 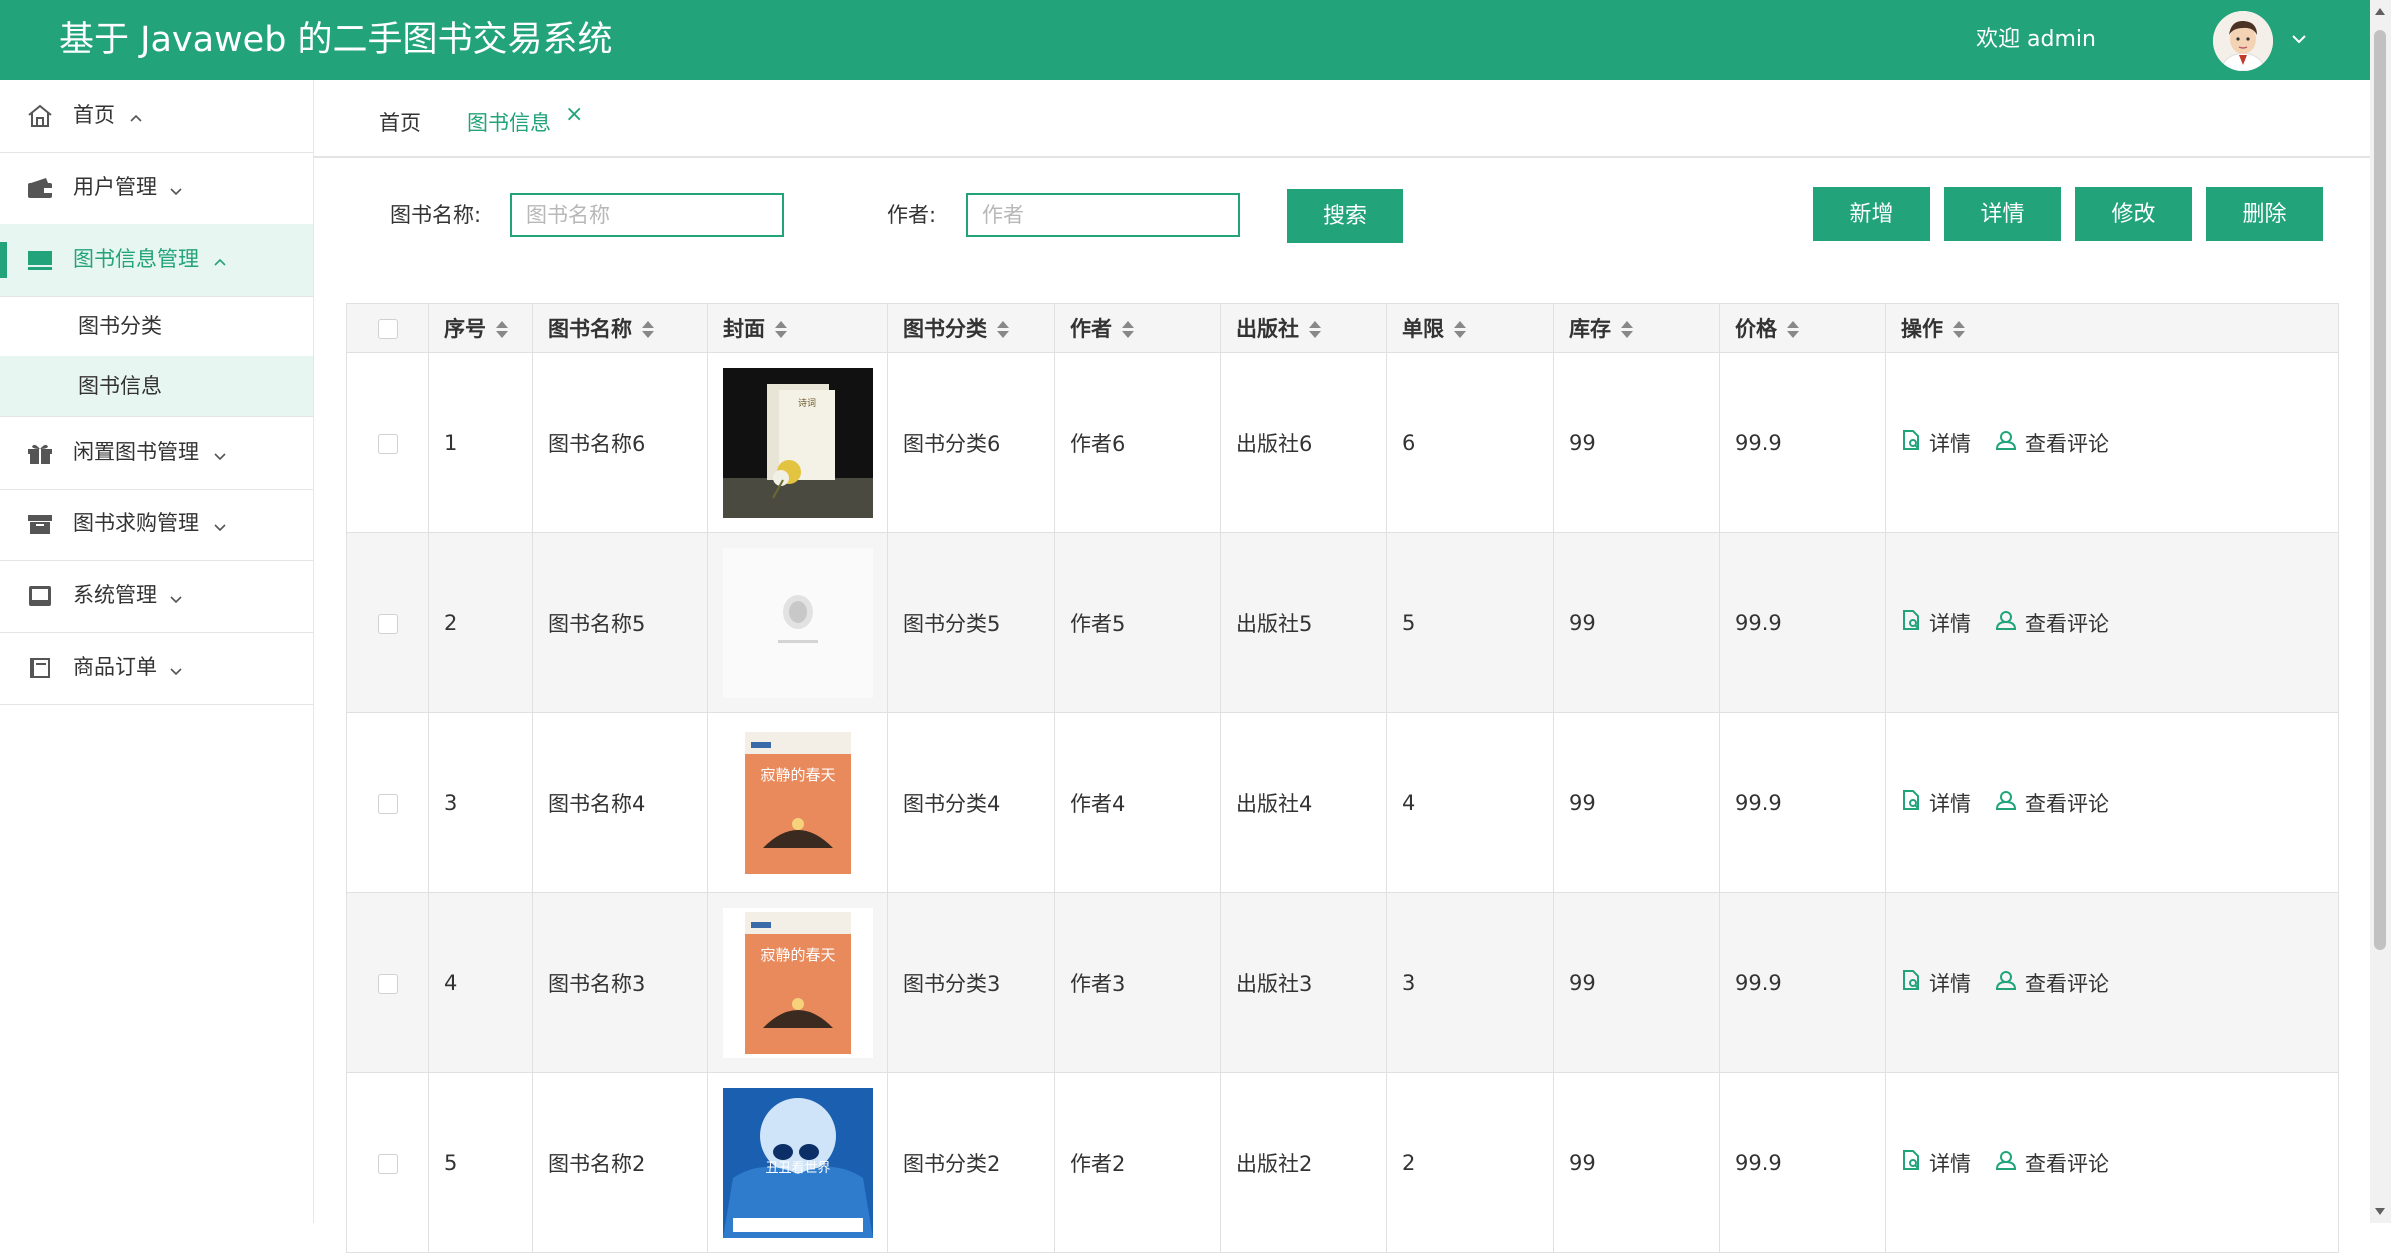 I want to click on active-indicator, so click(x=3, y=260).